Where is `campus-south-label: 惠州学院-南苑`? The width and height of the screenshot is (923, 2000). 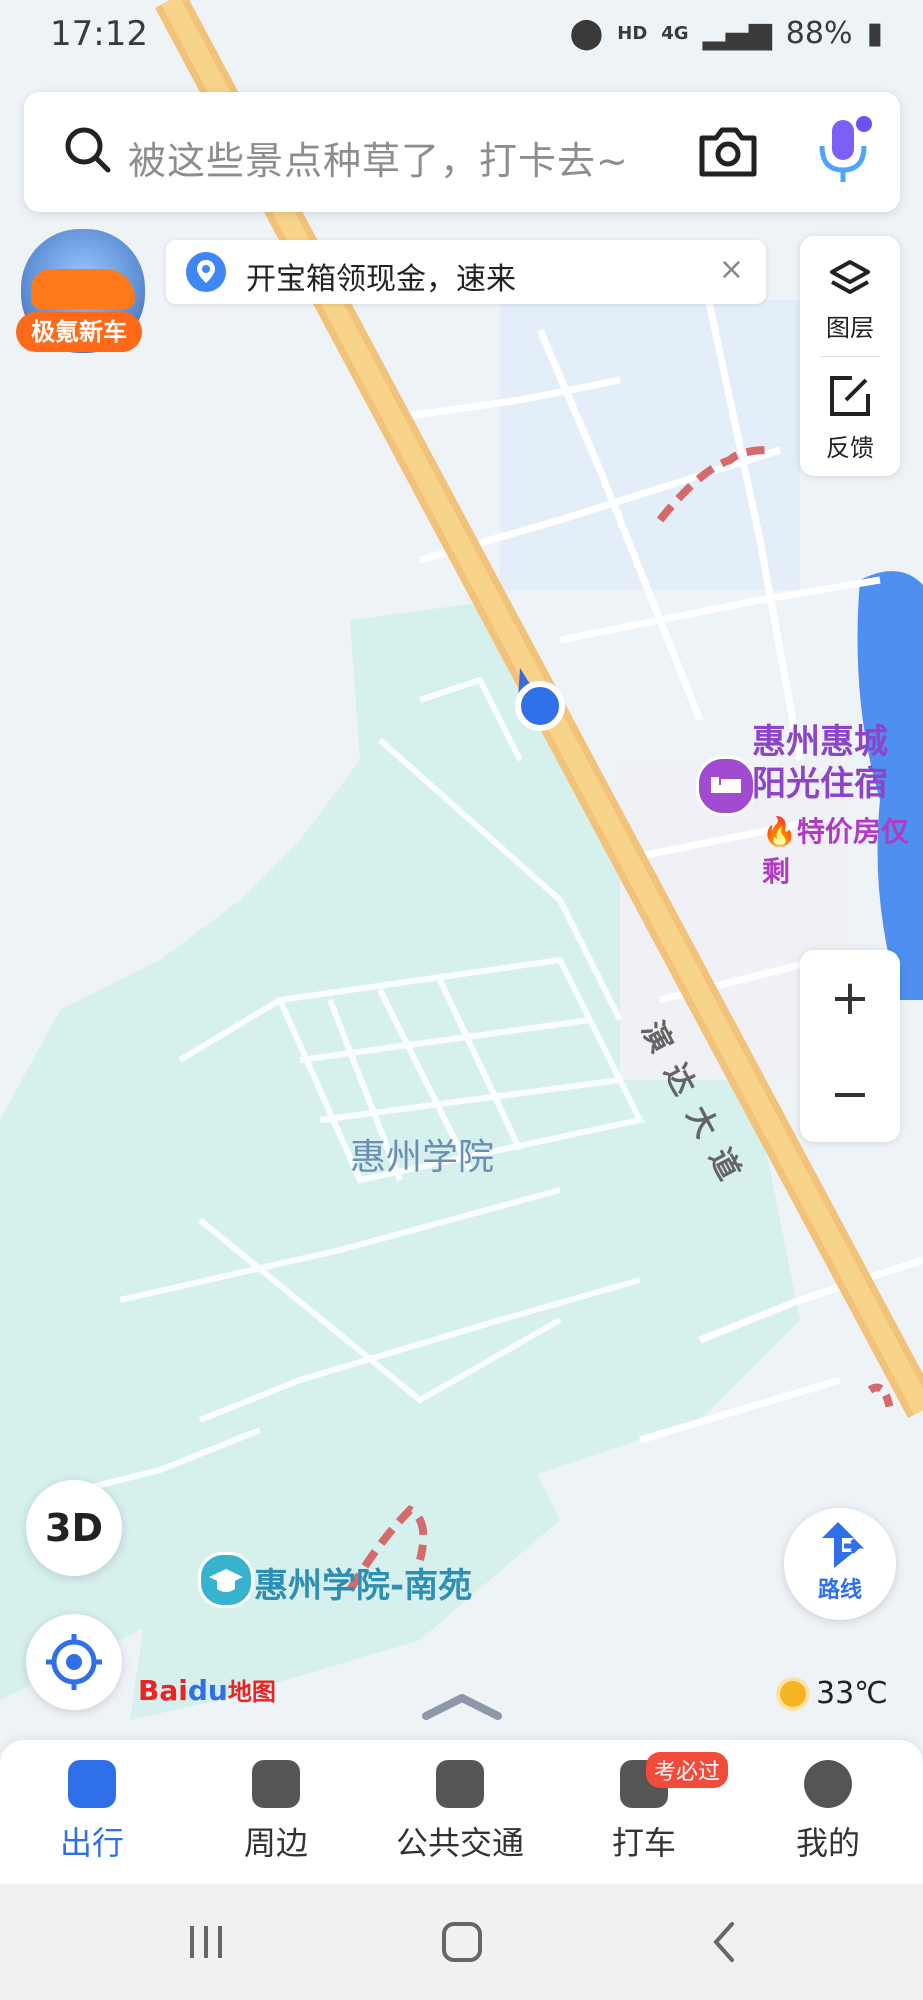
campus-south-label: 惠州学院-南苑 is located at coordinates (363, 1582).